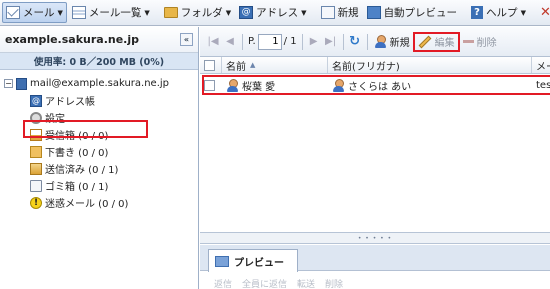  I want to click on reply-all-button: 全員に返信, so click(264, 283).